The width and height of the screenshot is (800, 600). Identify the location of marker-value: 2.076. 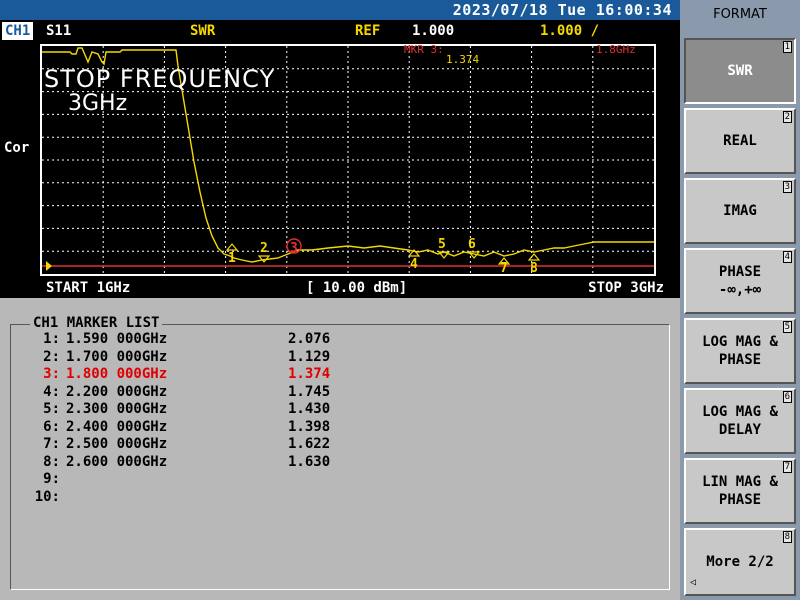
(309, 339).